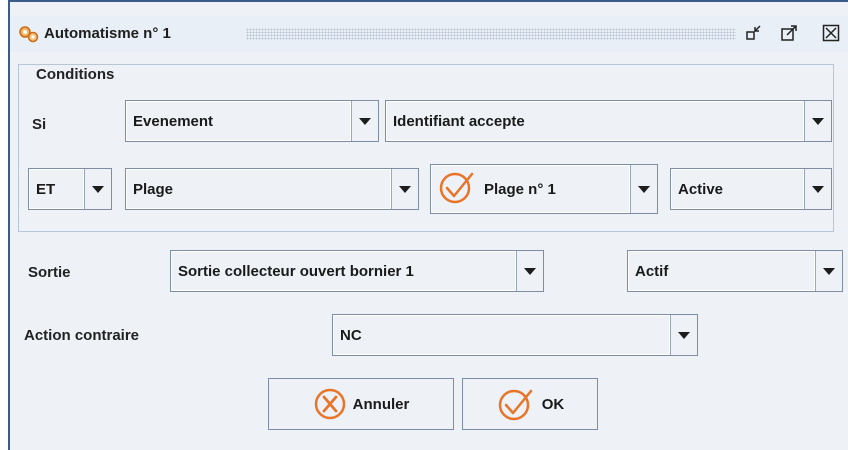 The height and width of the screenshot is (450, 848). Describe the element at coordinates (737, 189) in the screenshot. I see `plage-state-value: Active` at that location.